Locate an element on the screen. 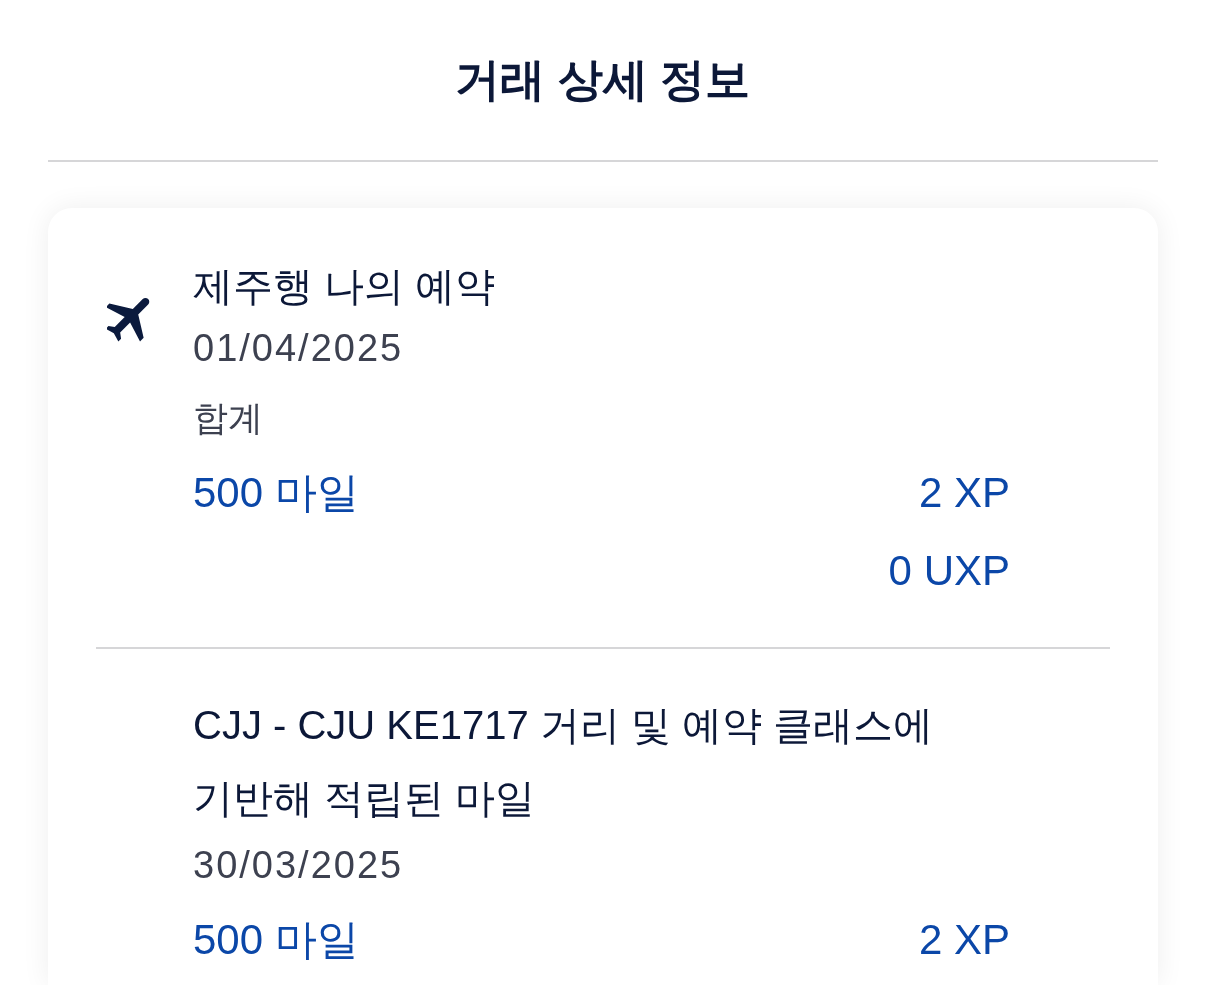 This screenshot has width=1206, height=985. points-amount: 0 UXP is located at coordinates (949, 571).